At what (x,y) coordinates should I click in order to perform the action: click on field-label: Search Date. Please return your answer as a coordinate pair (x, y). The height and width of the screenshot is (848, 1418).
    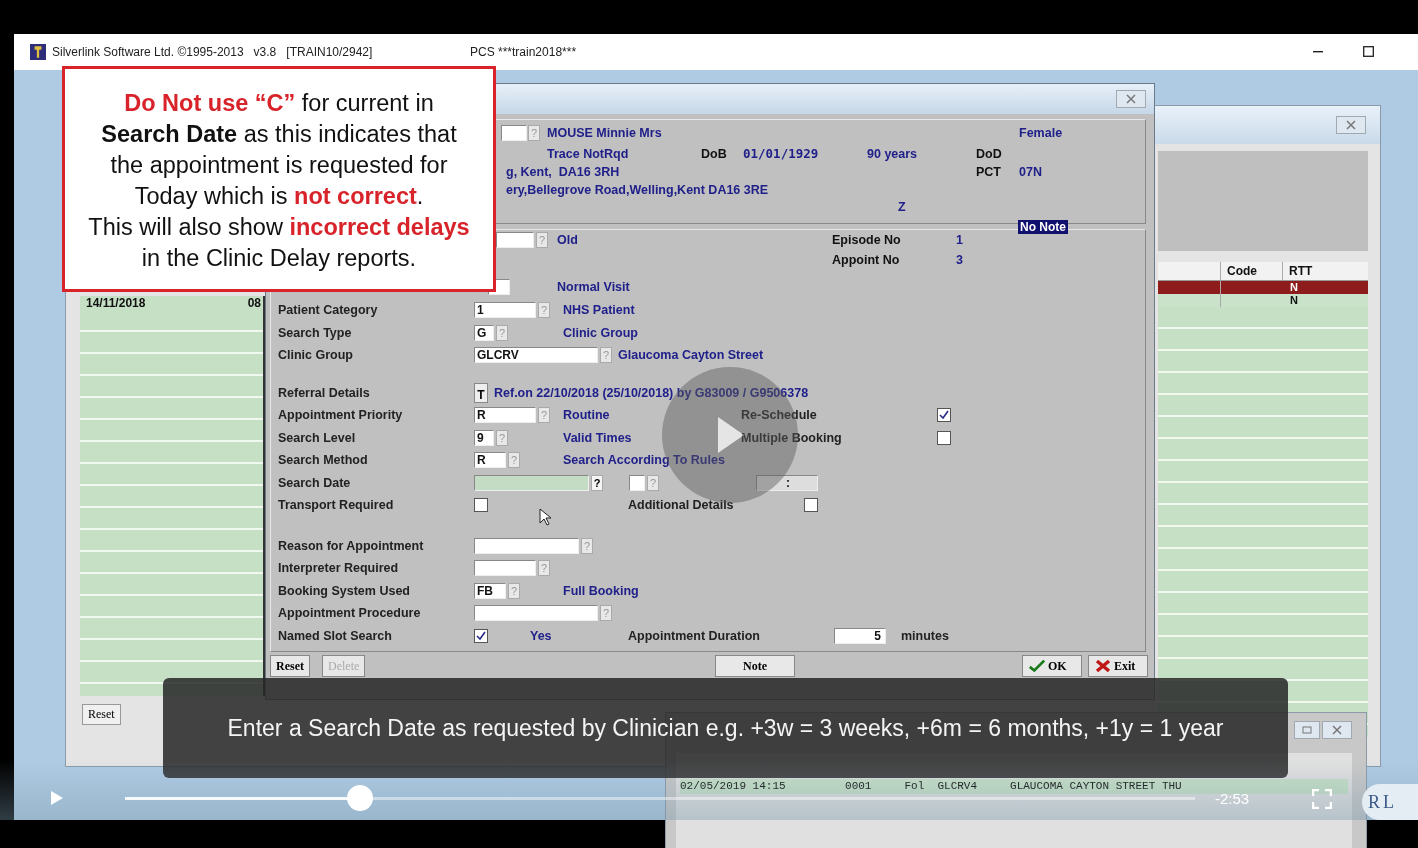
    Looking at the image, I should click on (315, 482).